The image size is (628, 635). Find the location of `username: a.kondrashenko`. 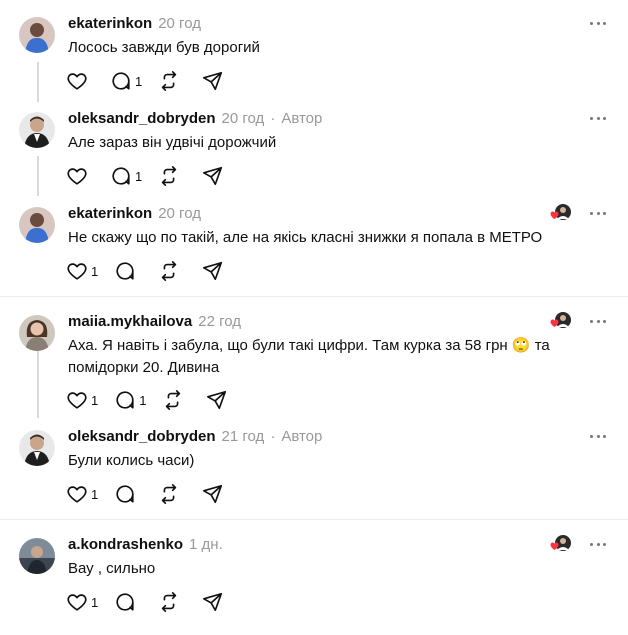

username: a.kondrashenko is located at coordinates (125, 544).